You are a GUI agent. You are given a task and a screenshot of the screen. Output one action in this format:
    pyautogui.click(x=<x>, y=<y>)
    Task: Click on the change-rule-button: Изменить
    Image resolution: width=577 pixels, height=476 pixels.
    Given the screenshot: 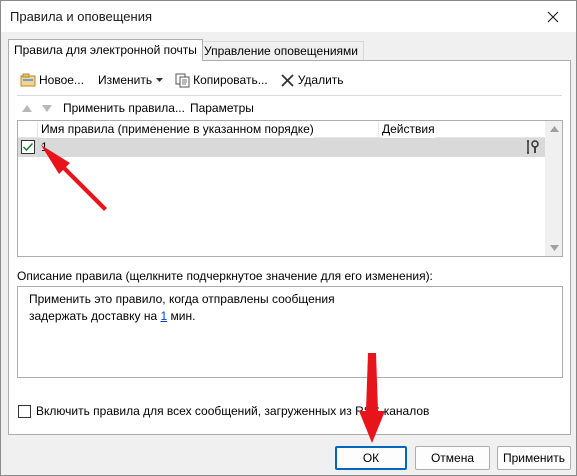 What is the action you would take?
    pyautogui.click(x=132, y=80)
    